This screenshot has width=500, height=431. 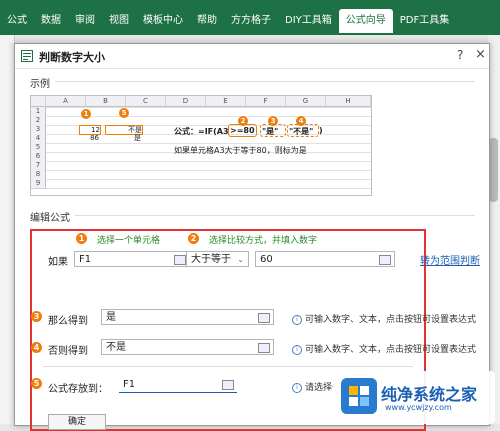 What do you see at coordinates (187, 347) in the screenshot?
I see `else-value-input: 不是` at bounding box center [187, 347].